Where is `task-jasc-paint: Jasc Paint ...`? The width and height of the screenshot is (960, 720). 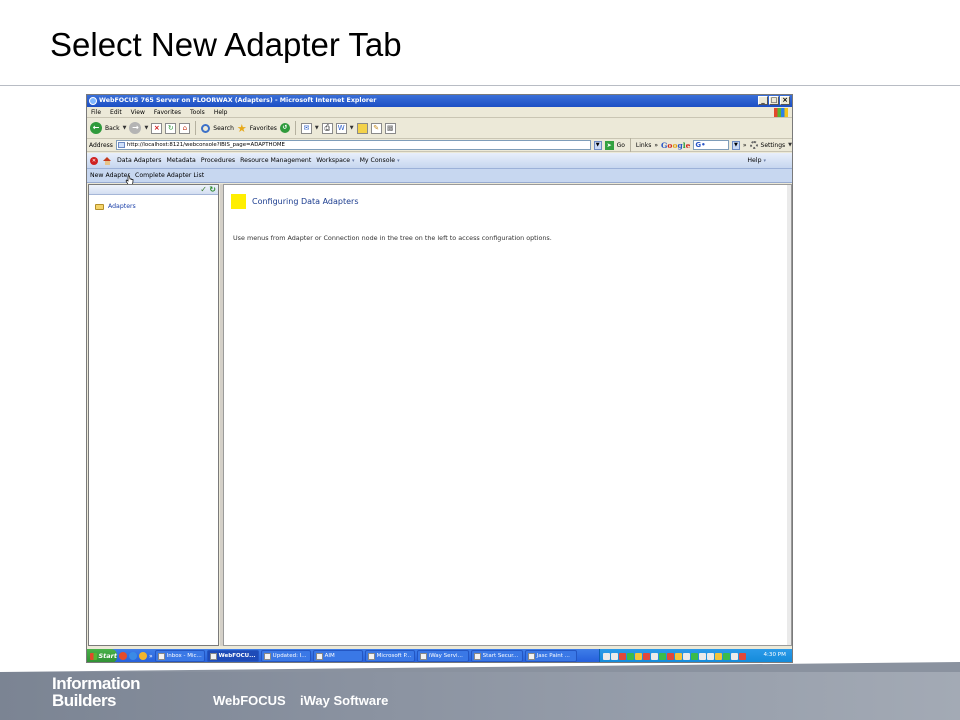 task-jasc-paint: Jasc Paint ... is located at coordinates (550, 656).